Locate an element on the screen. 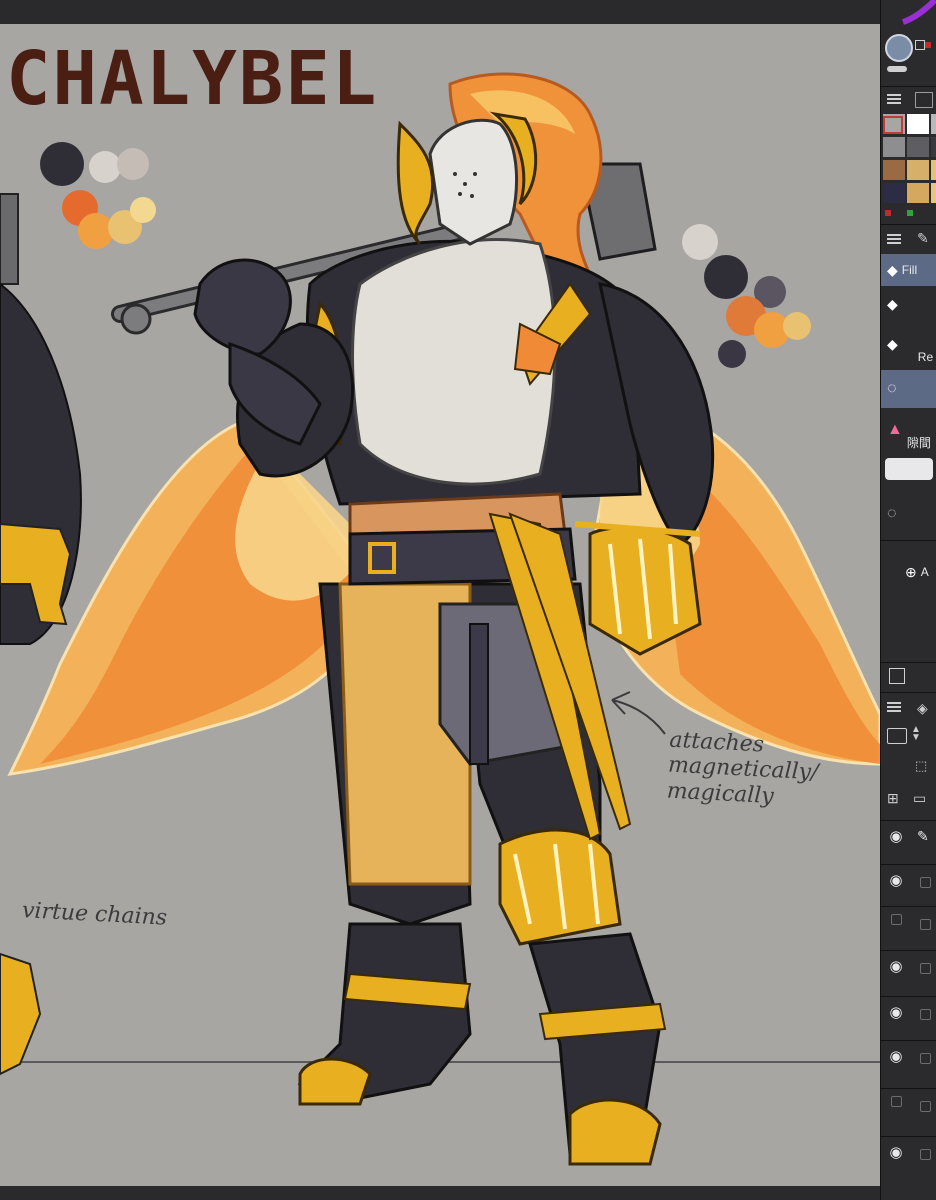 This screenshot has height=1200, width=936. green-dot-indicator is located at coordinates (910, 213).